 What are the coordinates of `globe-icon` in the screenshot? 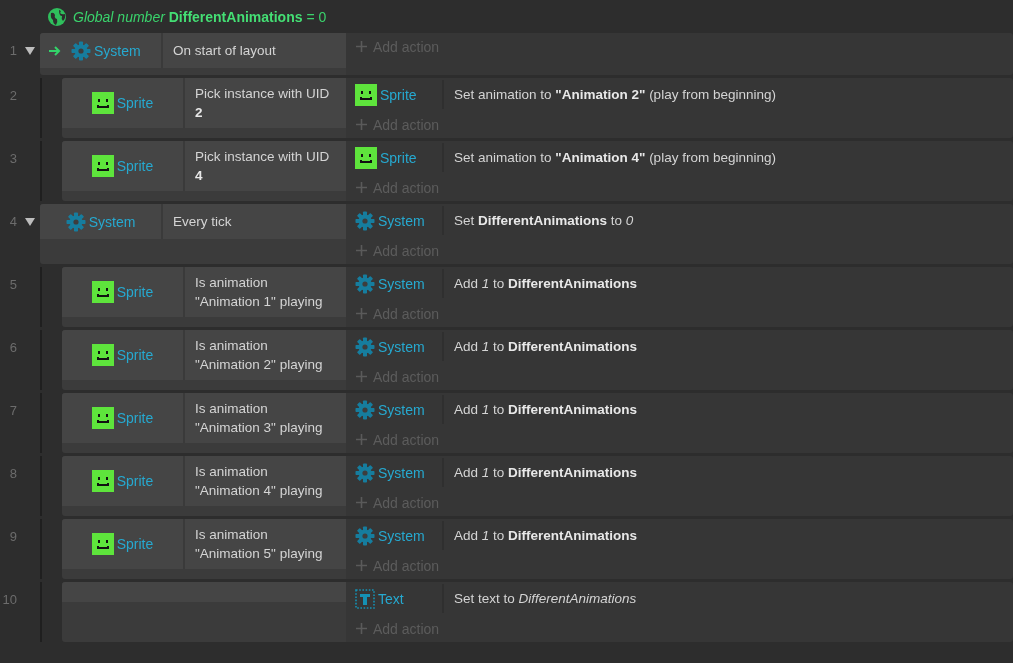 It's located at (57, 17).